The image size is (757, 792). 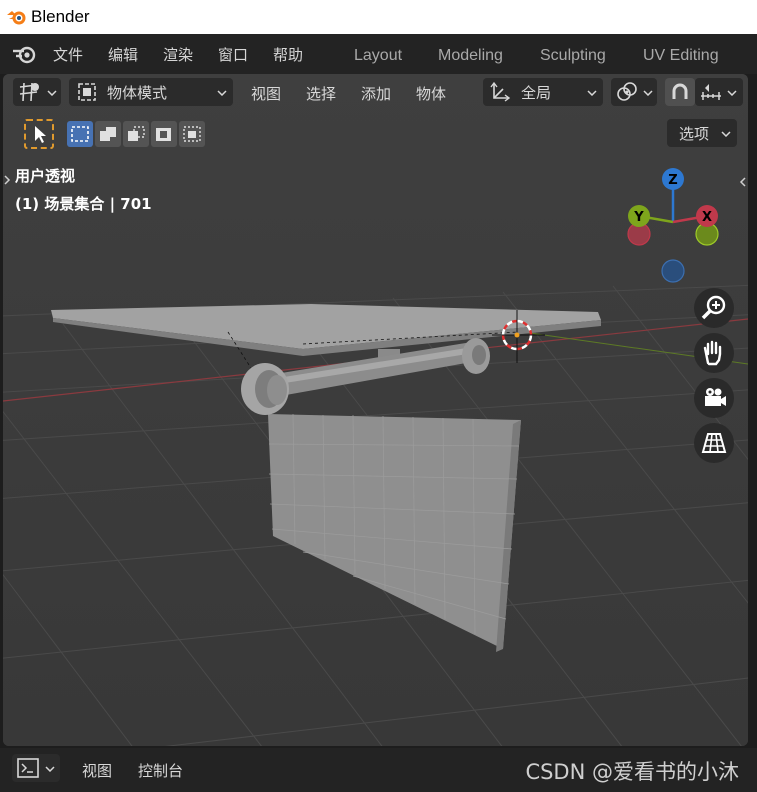 I want to click on select-subtract-icon, so click(x=136, y=133).